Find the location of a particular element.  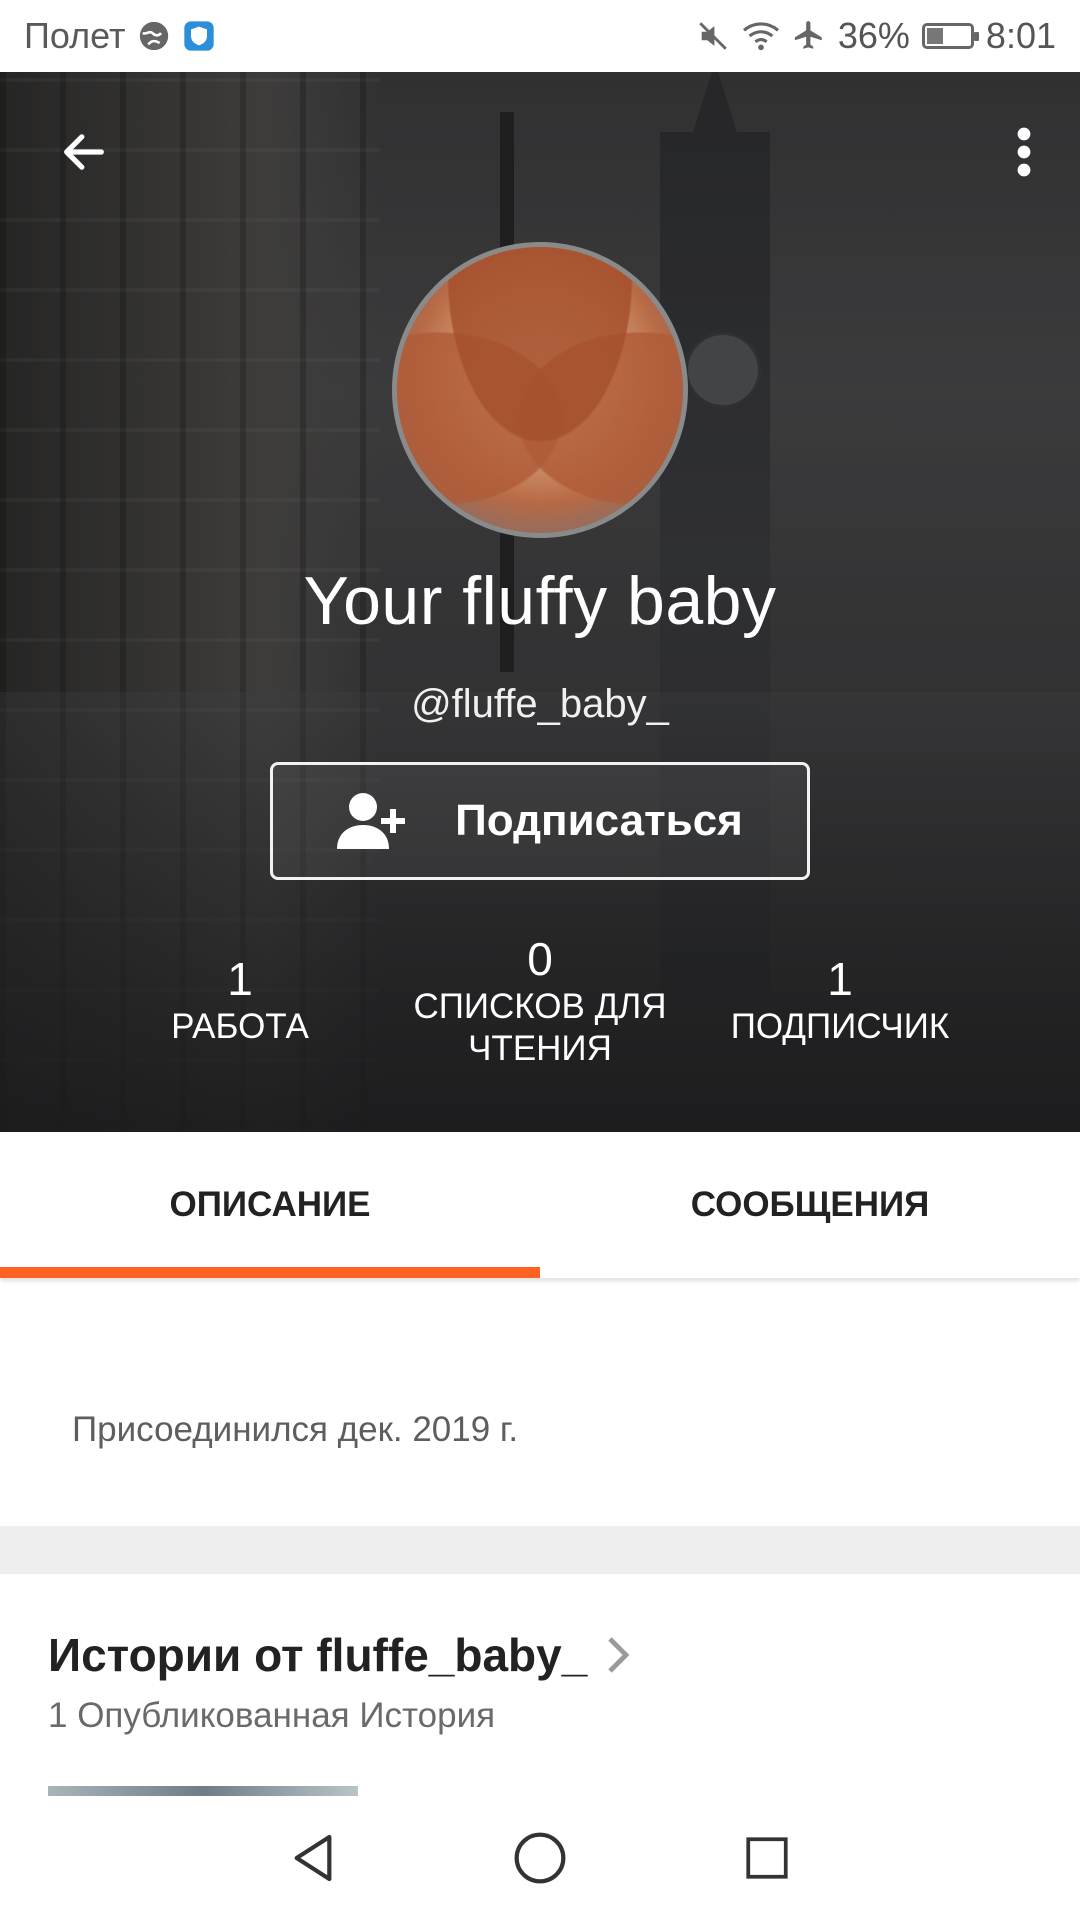

stat-works-label: РАБОТА is located at coordinates (240, 1026).